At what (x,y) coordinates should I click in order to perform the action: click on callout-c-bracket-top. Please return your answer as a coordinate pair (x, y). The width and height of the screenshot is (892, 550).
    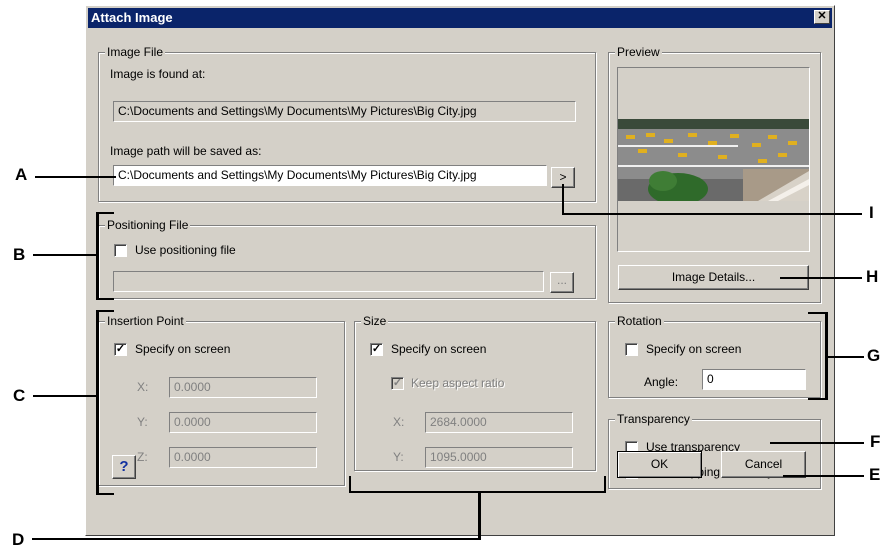
    Looking at the image, I should click on (105, 311).